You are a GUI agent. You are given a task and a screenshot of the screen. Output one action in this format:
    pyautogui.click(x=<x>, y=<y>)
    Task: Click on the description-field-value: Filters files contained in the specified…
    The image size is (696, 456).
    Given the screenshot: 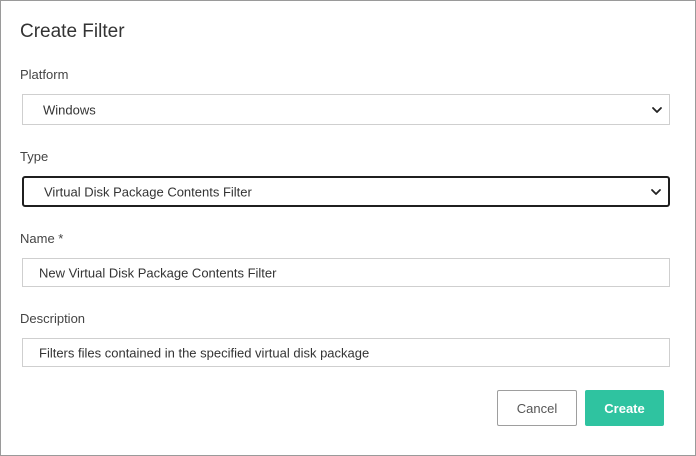 What is the action you would take?
    pyautogui.click(x=204, y=352)
    